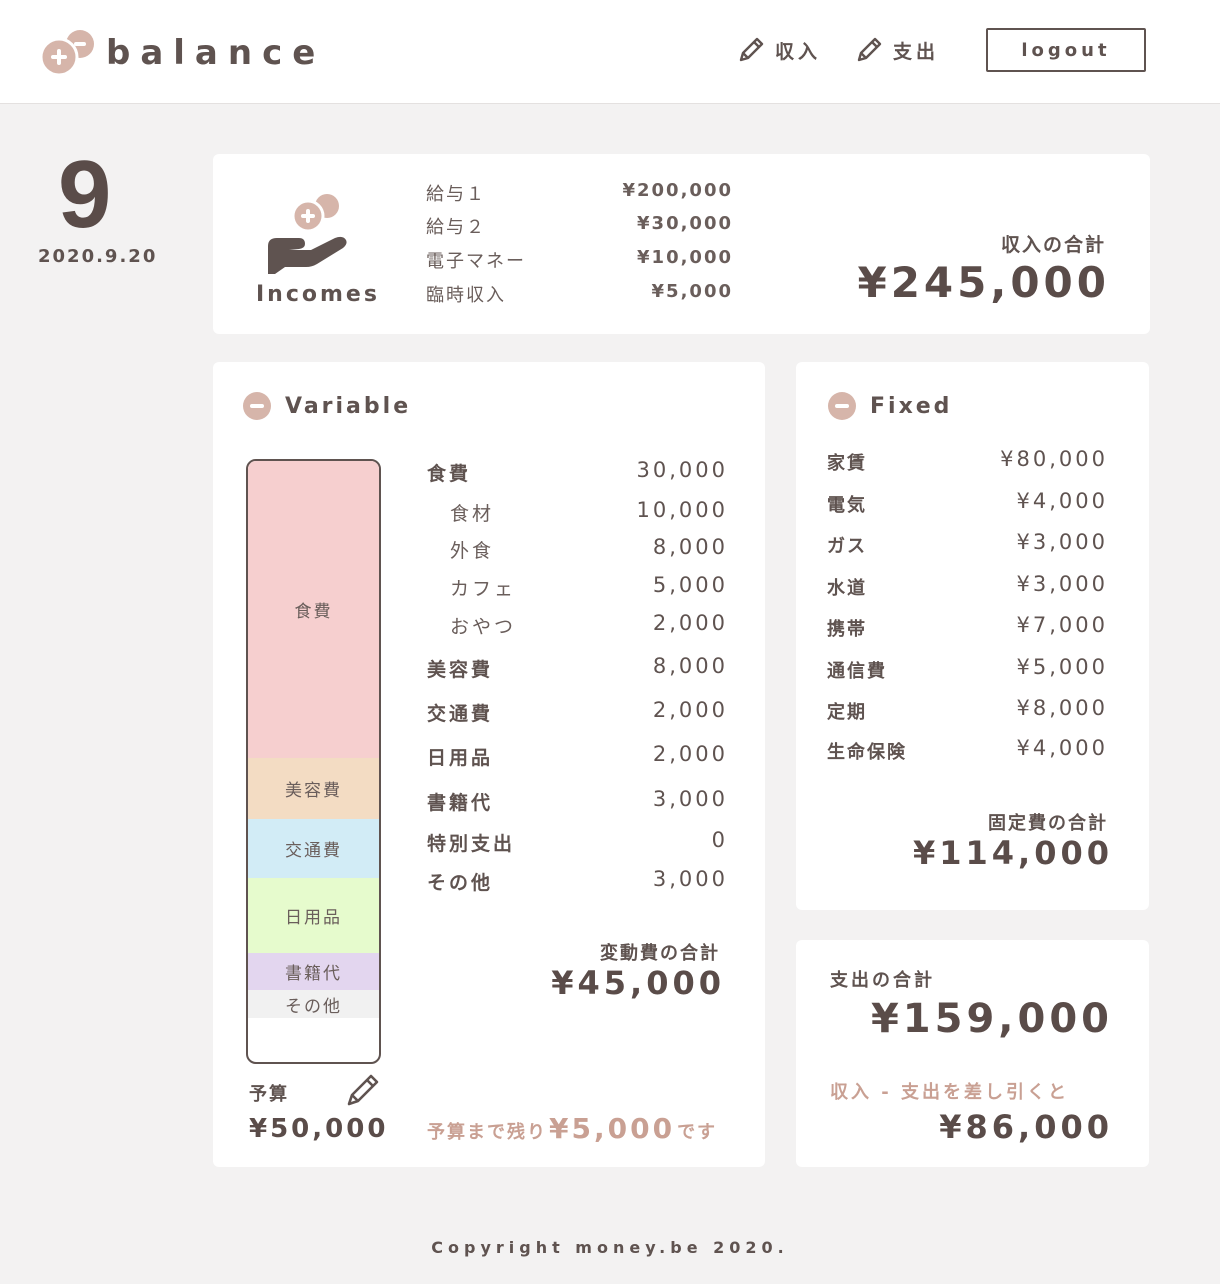  What do you see at coordinates (313, 851) in the screenshot?
I see `bar-segment-label: 交通費` at bounding box center [313, 851].